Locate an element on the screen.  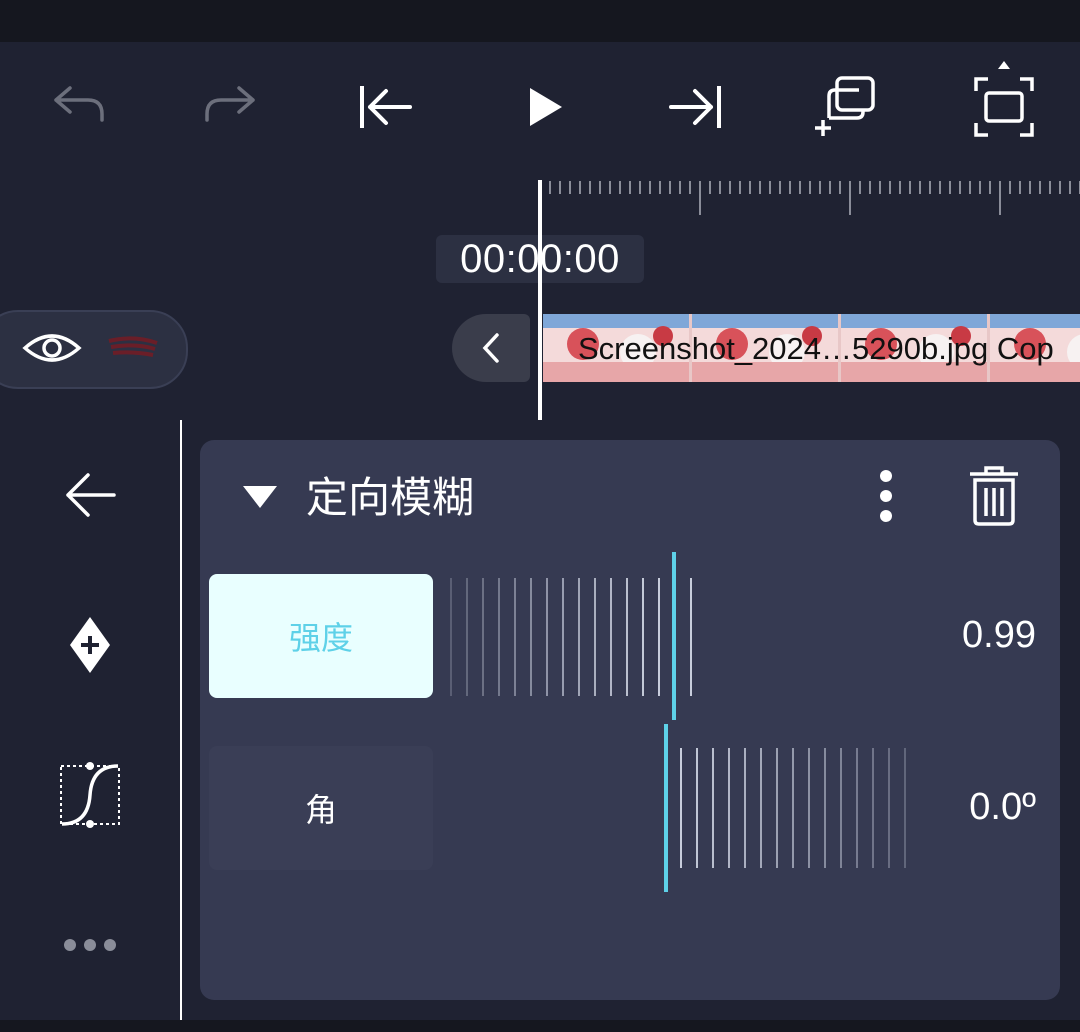
chevron-left-icon is located at coordinates (490, 348).